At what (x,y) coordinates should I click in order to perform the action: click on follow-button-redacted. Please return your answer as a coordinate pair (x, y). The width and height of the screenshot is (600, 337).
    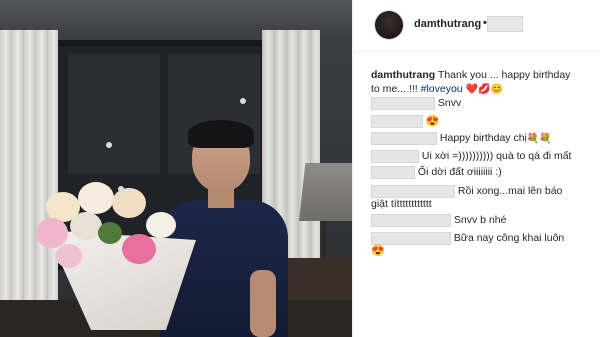
    Looking at the image, I should click on (505, 24).